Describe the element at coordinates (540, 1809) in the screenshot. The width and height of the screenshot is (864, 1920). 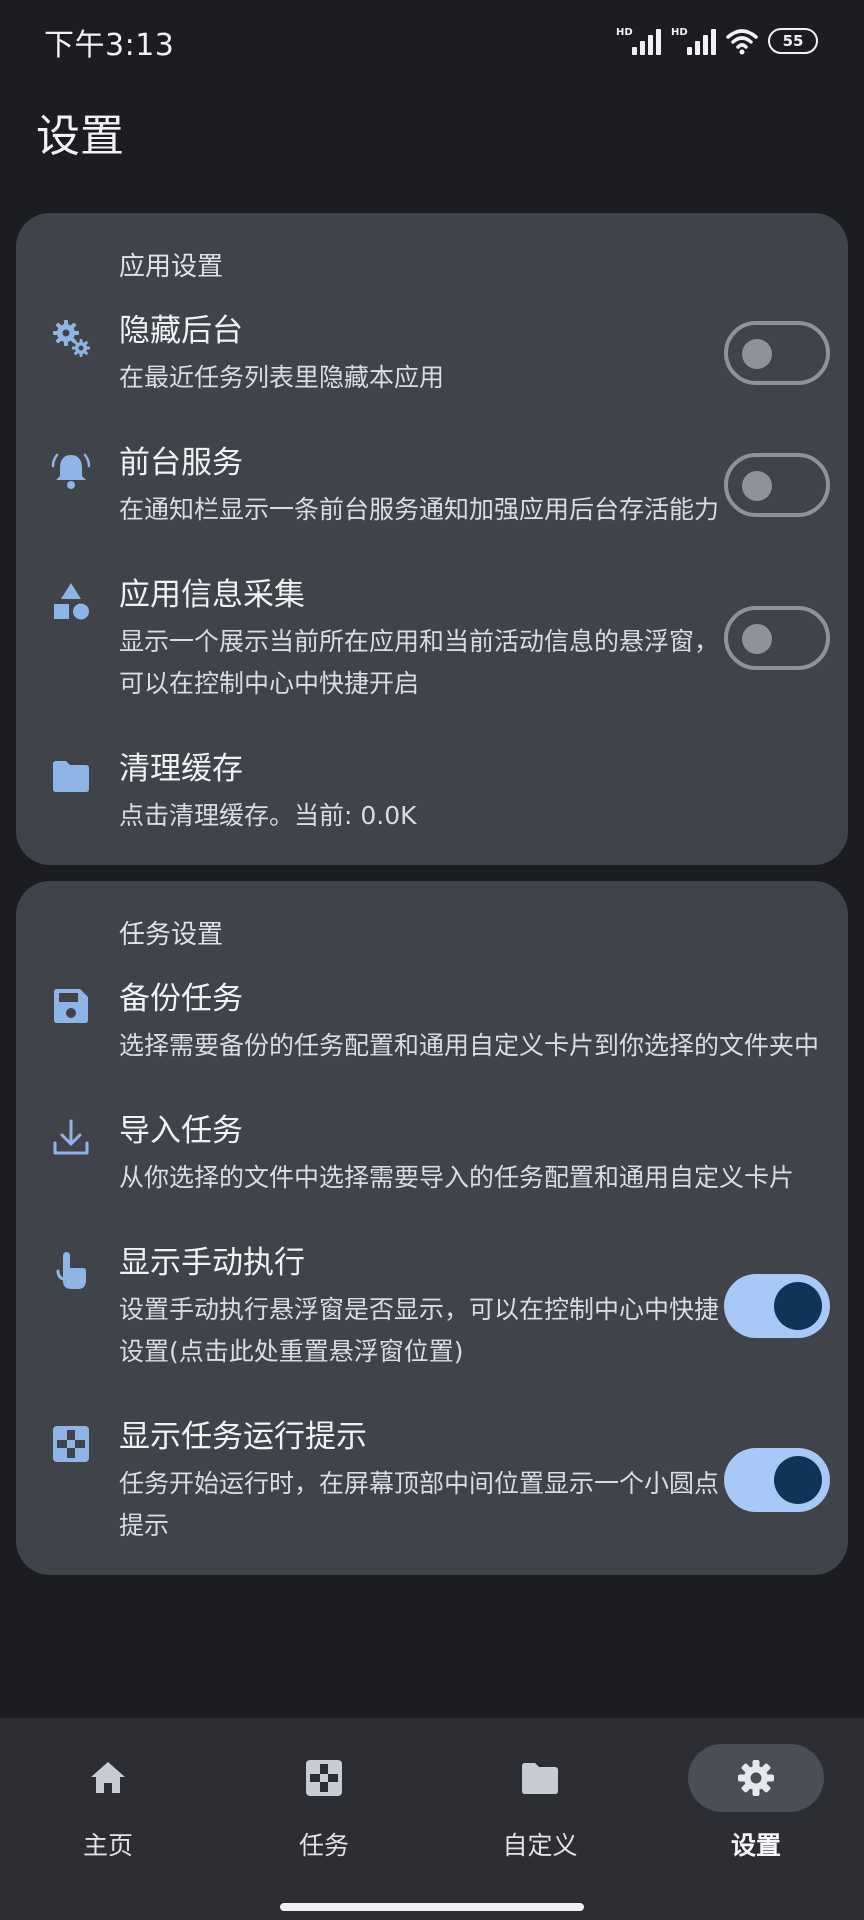
I see `nav-custom: 自定义` at that location.